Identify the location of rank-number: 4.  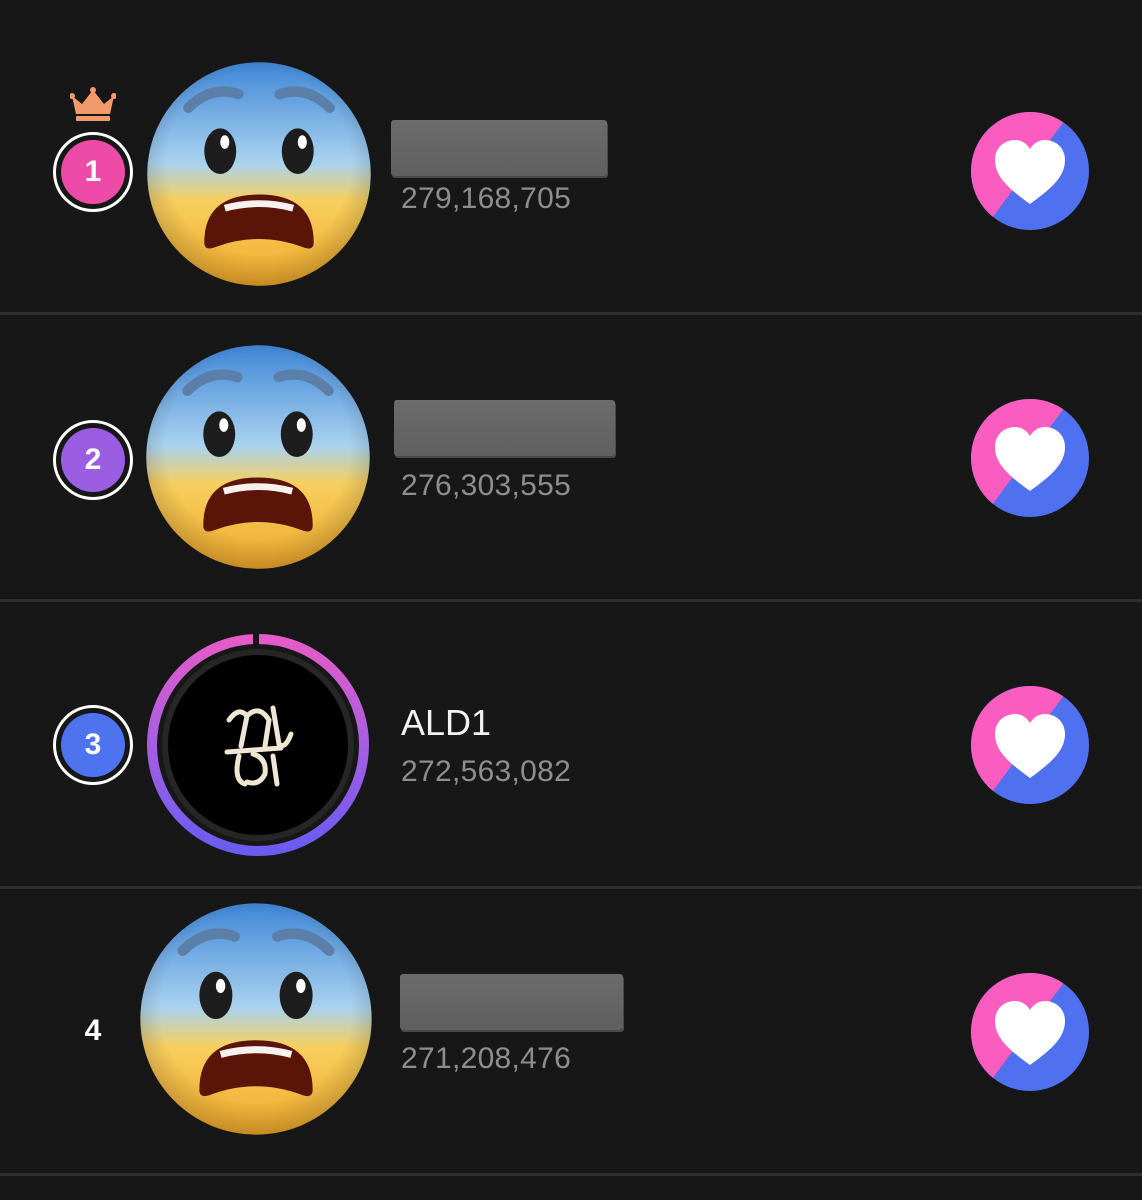
(93, 1030).